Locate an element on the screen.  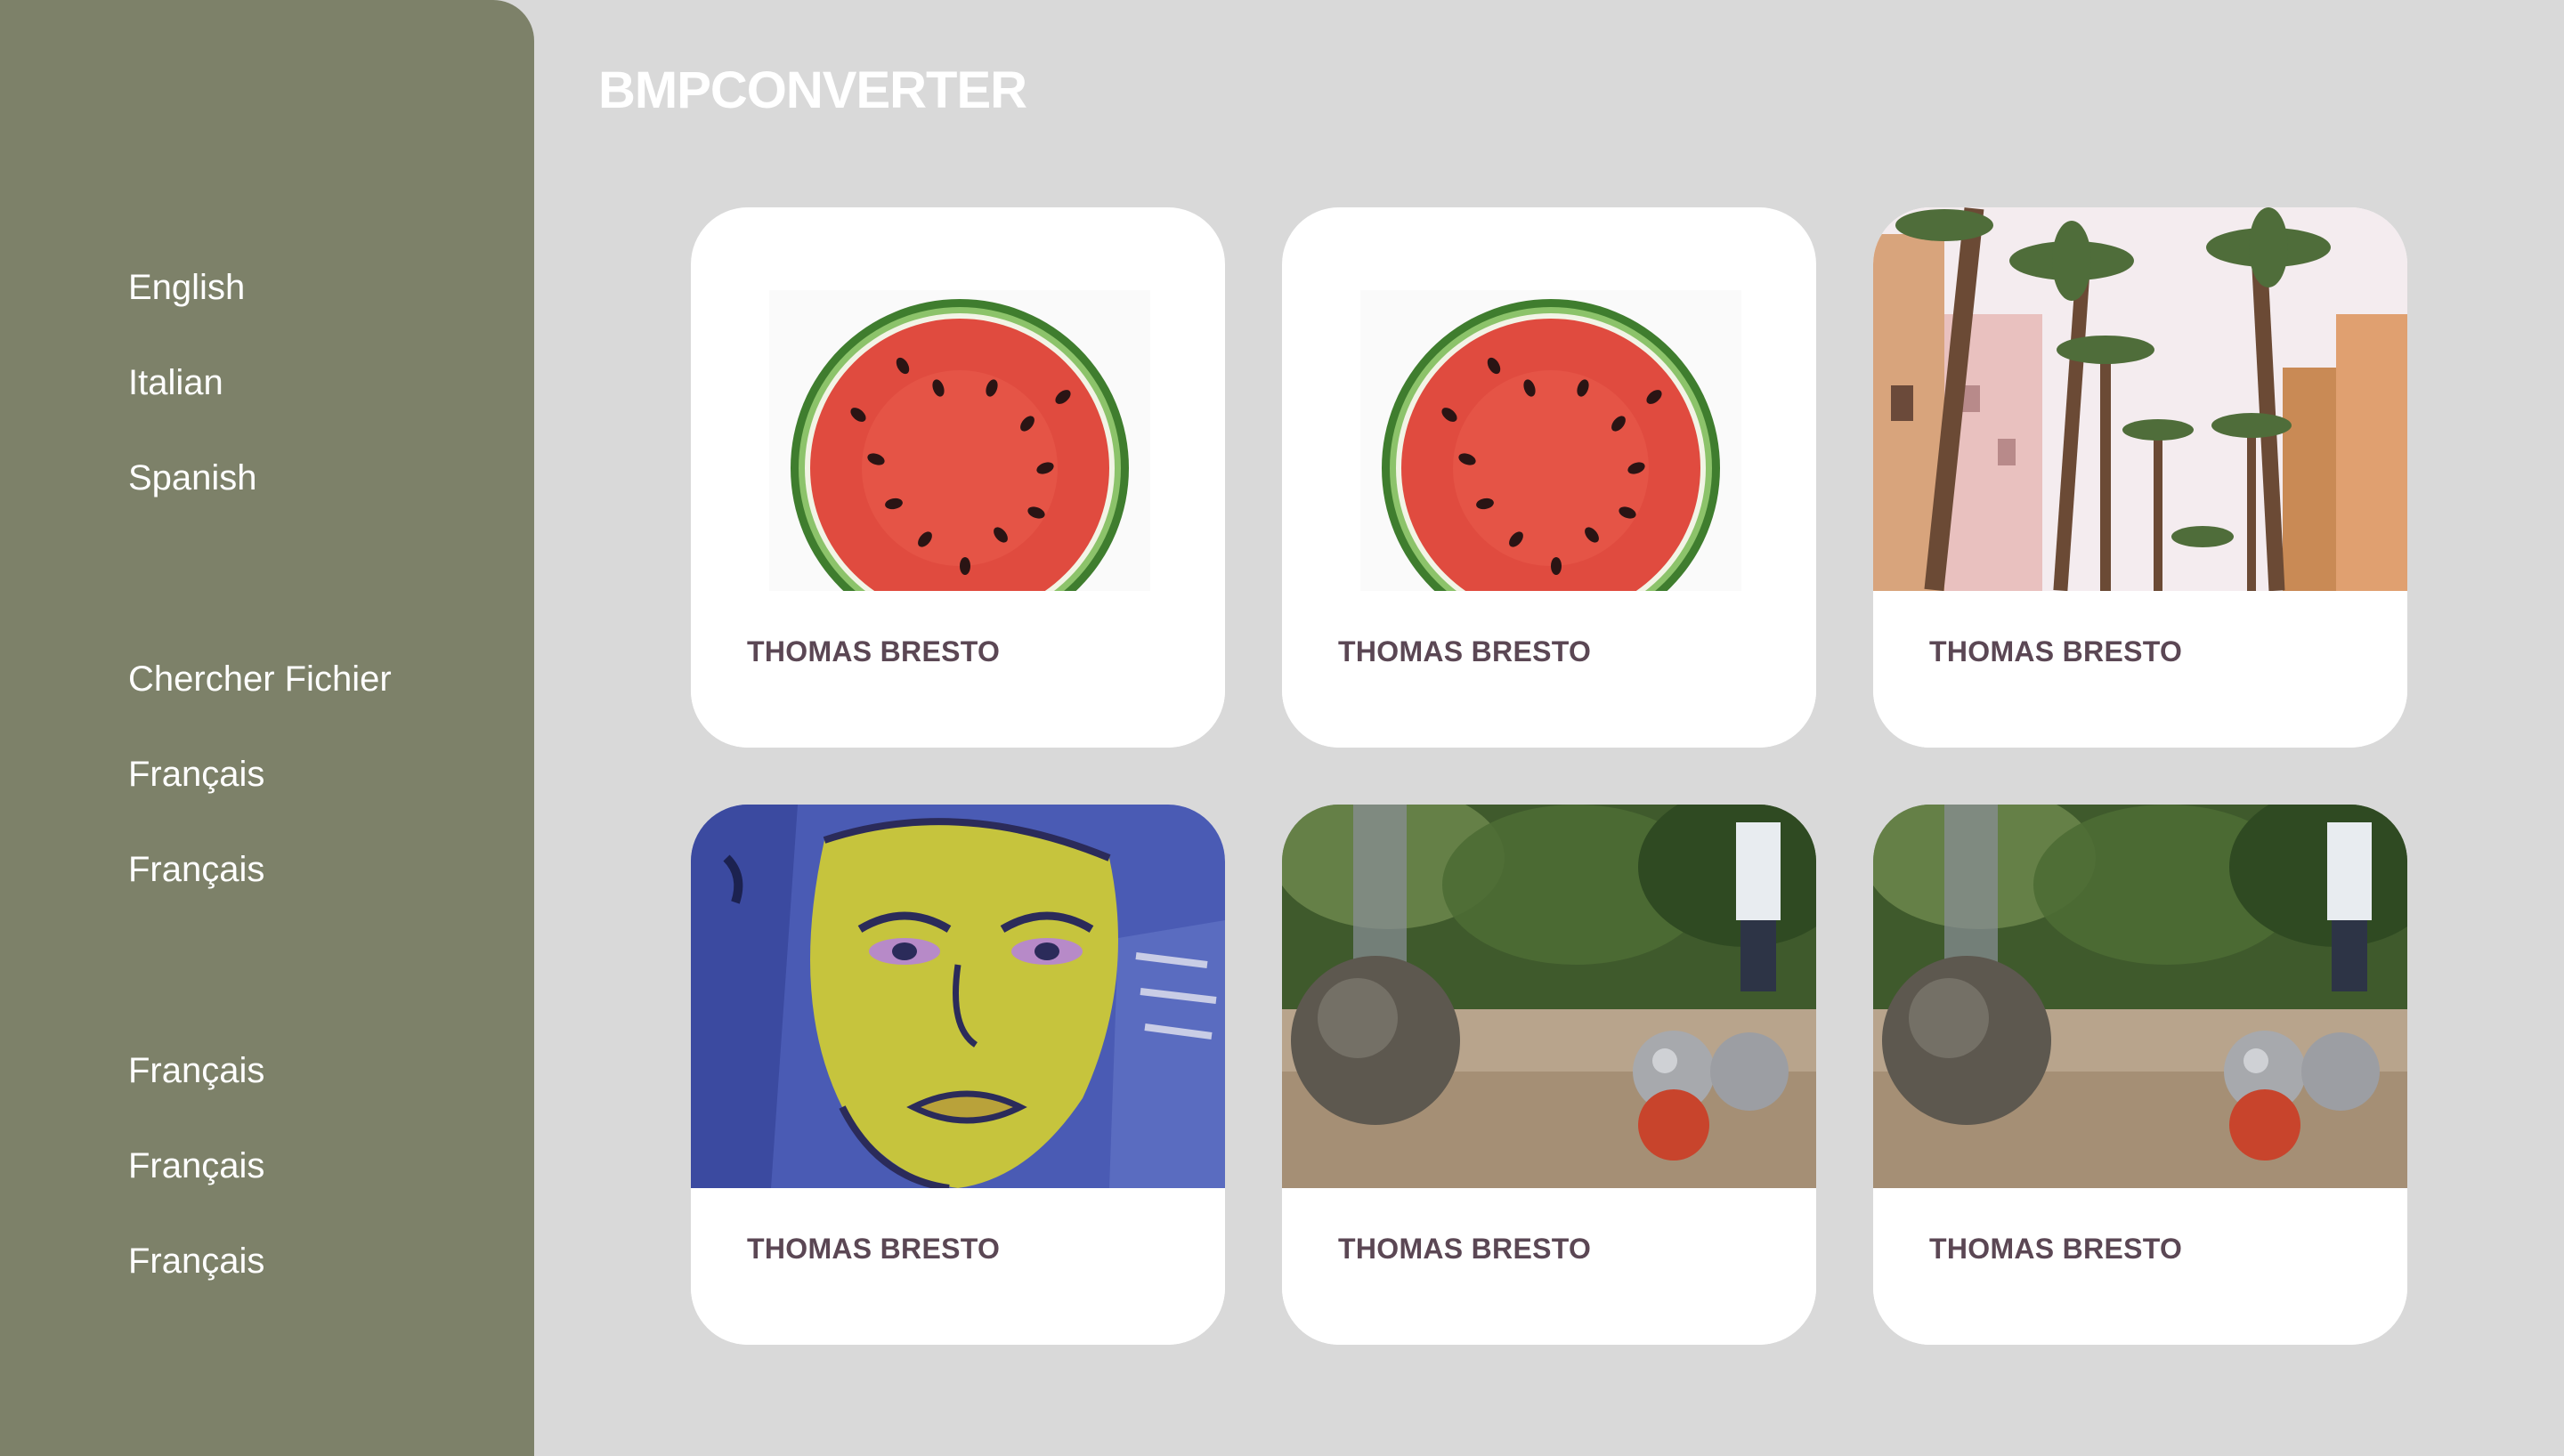
app-title: BMPCONVERTER is located at coordinates (812, 90).